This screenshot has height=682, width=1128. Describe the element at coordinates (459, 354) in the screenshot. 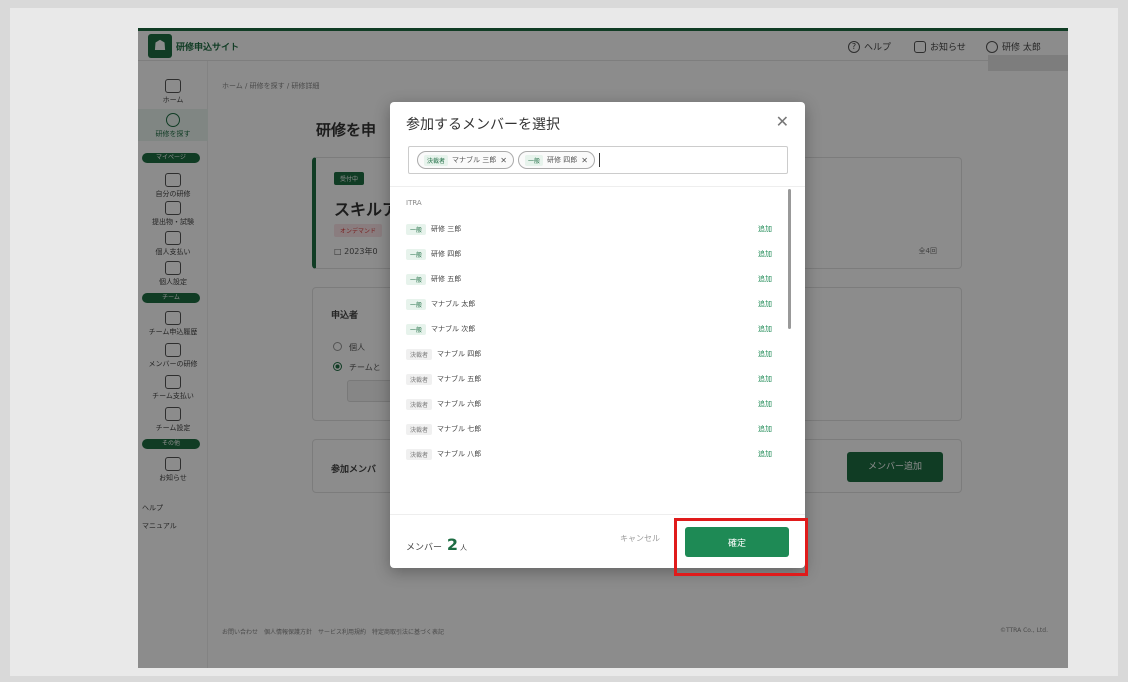

I see `member-name: マナブル 四郎` at that location.